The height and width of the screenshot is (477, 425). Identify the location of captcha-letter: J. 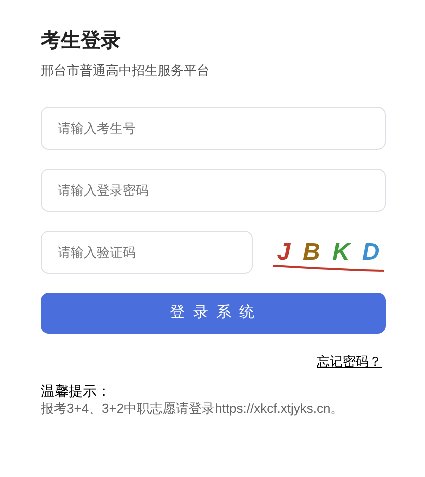
(284, 252).